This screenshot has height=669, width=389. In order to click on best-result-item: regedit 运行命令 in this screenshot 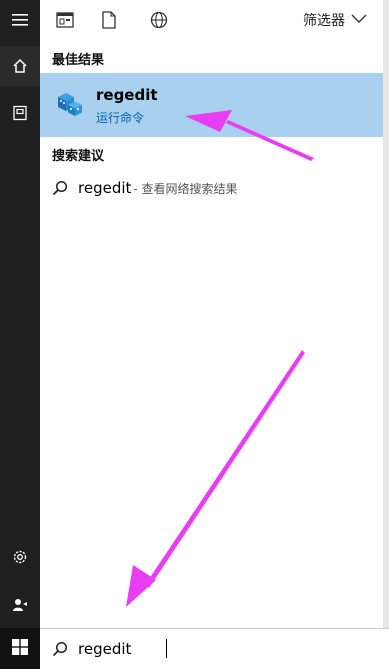, I will do `click(211, 105)`.